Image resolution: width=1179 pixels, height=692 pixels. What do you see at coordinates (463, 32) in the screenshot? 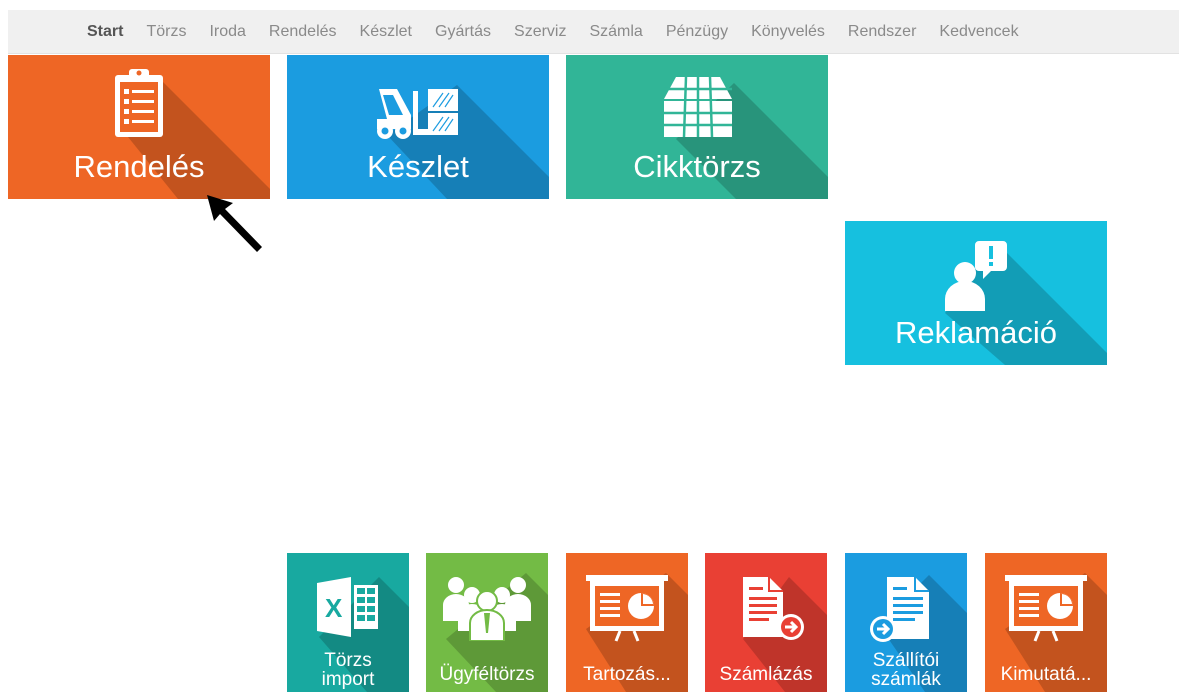
I see `menu-gyartas: Gyártás` at bounding box center [463, 32].